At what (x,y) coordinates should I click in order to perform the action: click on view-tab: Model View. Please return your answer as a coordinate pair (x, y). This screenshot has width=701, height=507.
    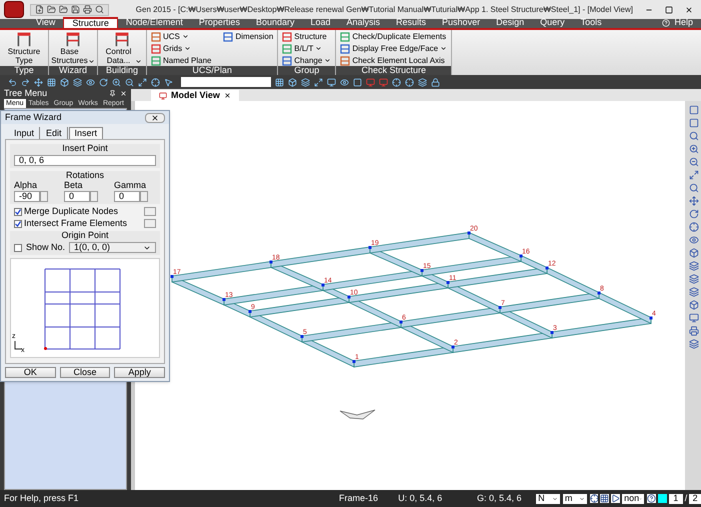
    Looking at the image, I should click on (195, 95).